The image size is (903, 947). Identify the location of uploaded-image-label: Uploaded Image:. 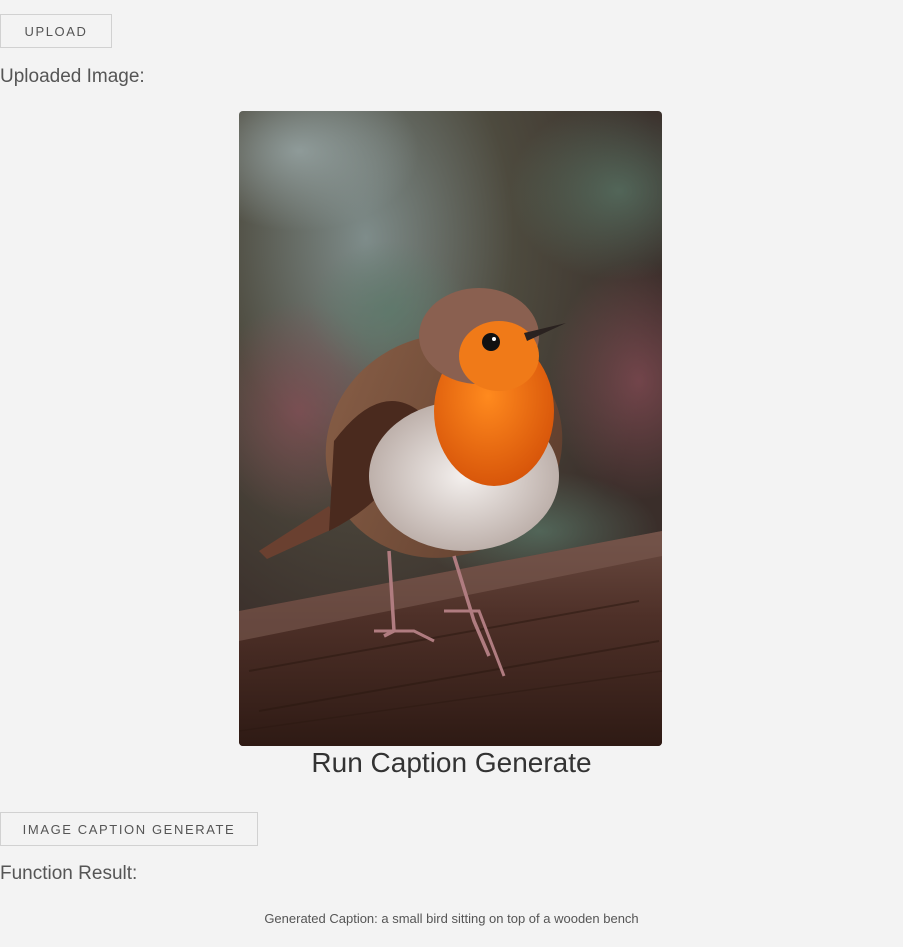
(72, 76).